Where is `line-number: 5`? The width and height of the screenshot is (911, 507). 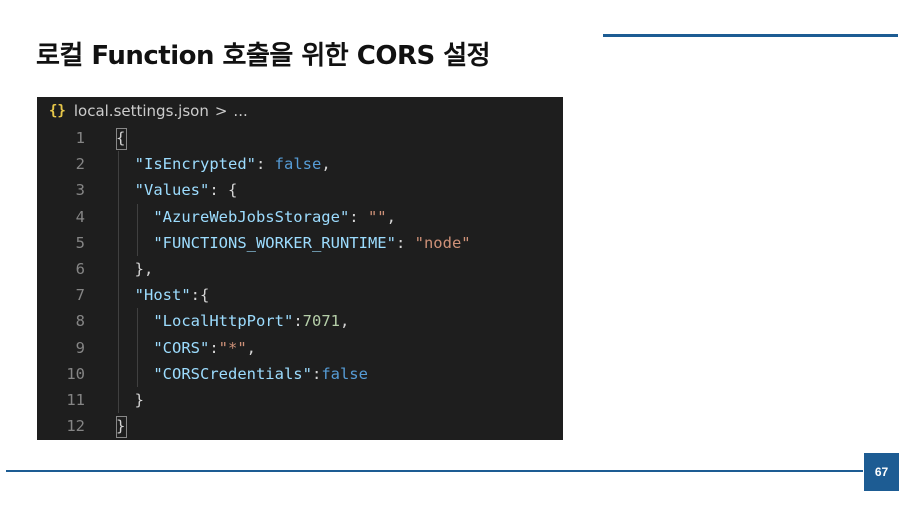
line-number: 5 is located at coordinates (80, 242).